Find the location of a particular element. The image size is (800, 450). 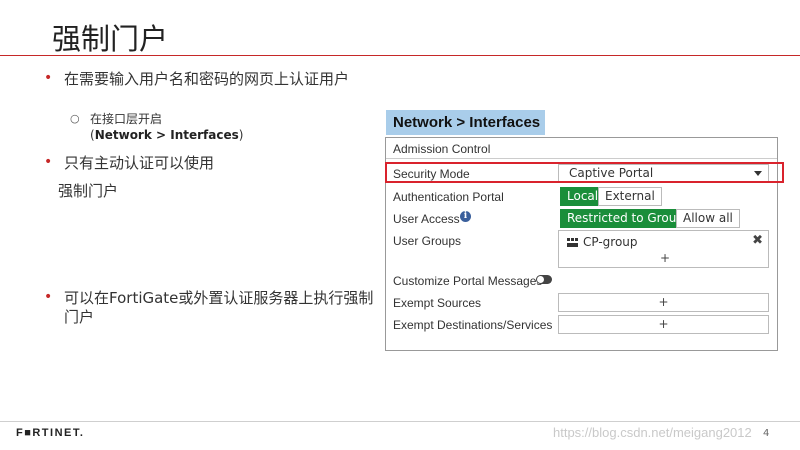

bullet-3: • 可以在FortiGate或外置认证服务器上执行强制门户 is located at coordinates (210, 308).